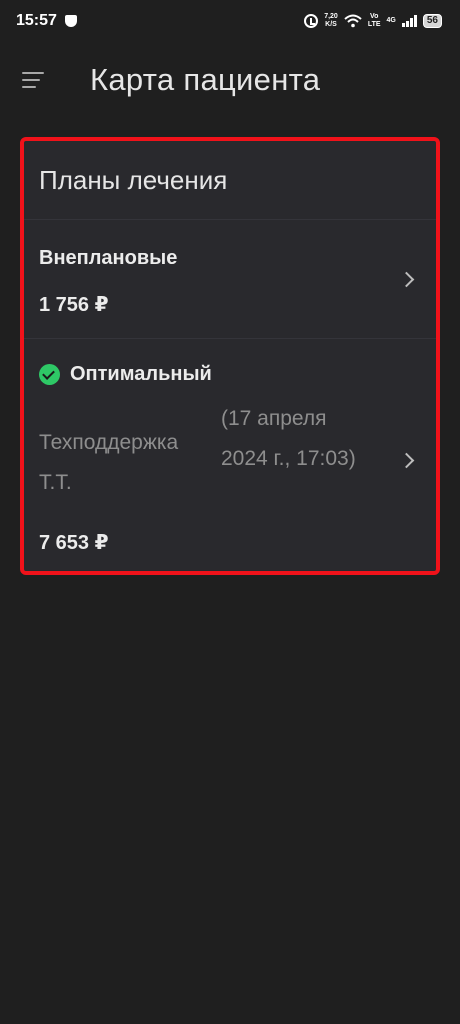 The height and width of the screenshot is (1024, 460). I want to click on card-title: Планы лечения, so click(133, 179).